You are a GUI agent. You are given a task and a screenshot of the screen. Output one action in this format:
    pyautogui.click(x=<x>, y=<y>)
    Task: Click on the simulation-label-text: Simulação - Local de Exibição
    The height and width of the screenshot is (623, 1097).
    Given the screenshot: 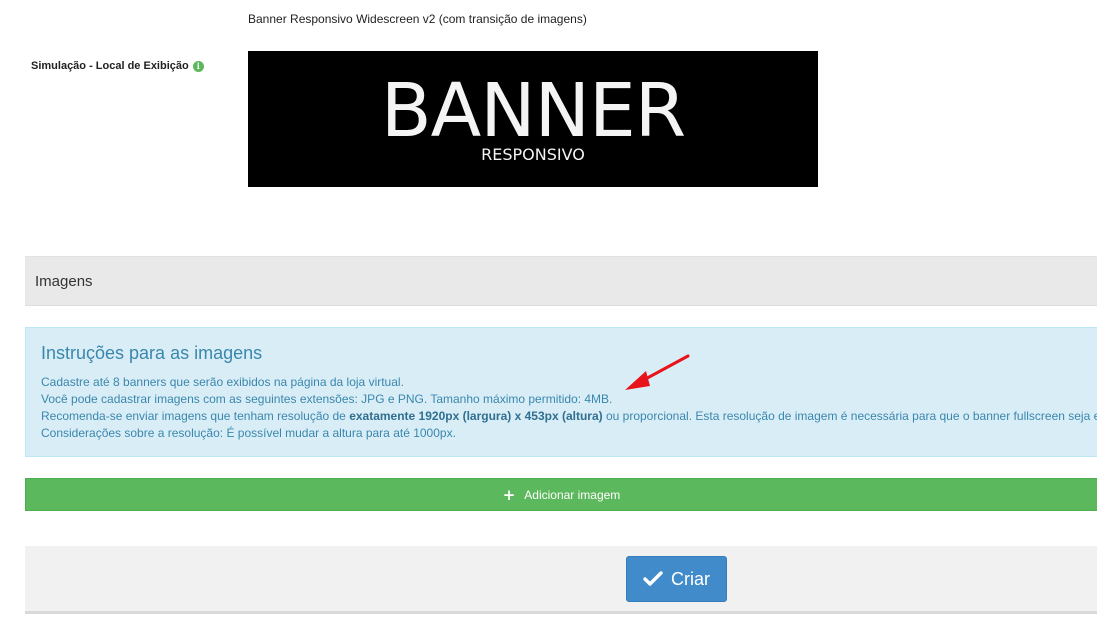 What is the action you would take?
    pyautogui.click(x=110, y=66)
    